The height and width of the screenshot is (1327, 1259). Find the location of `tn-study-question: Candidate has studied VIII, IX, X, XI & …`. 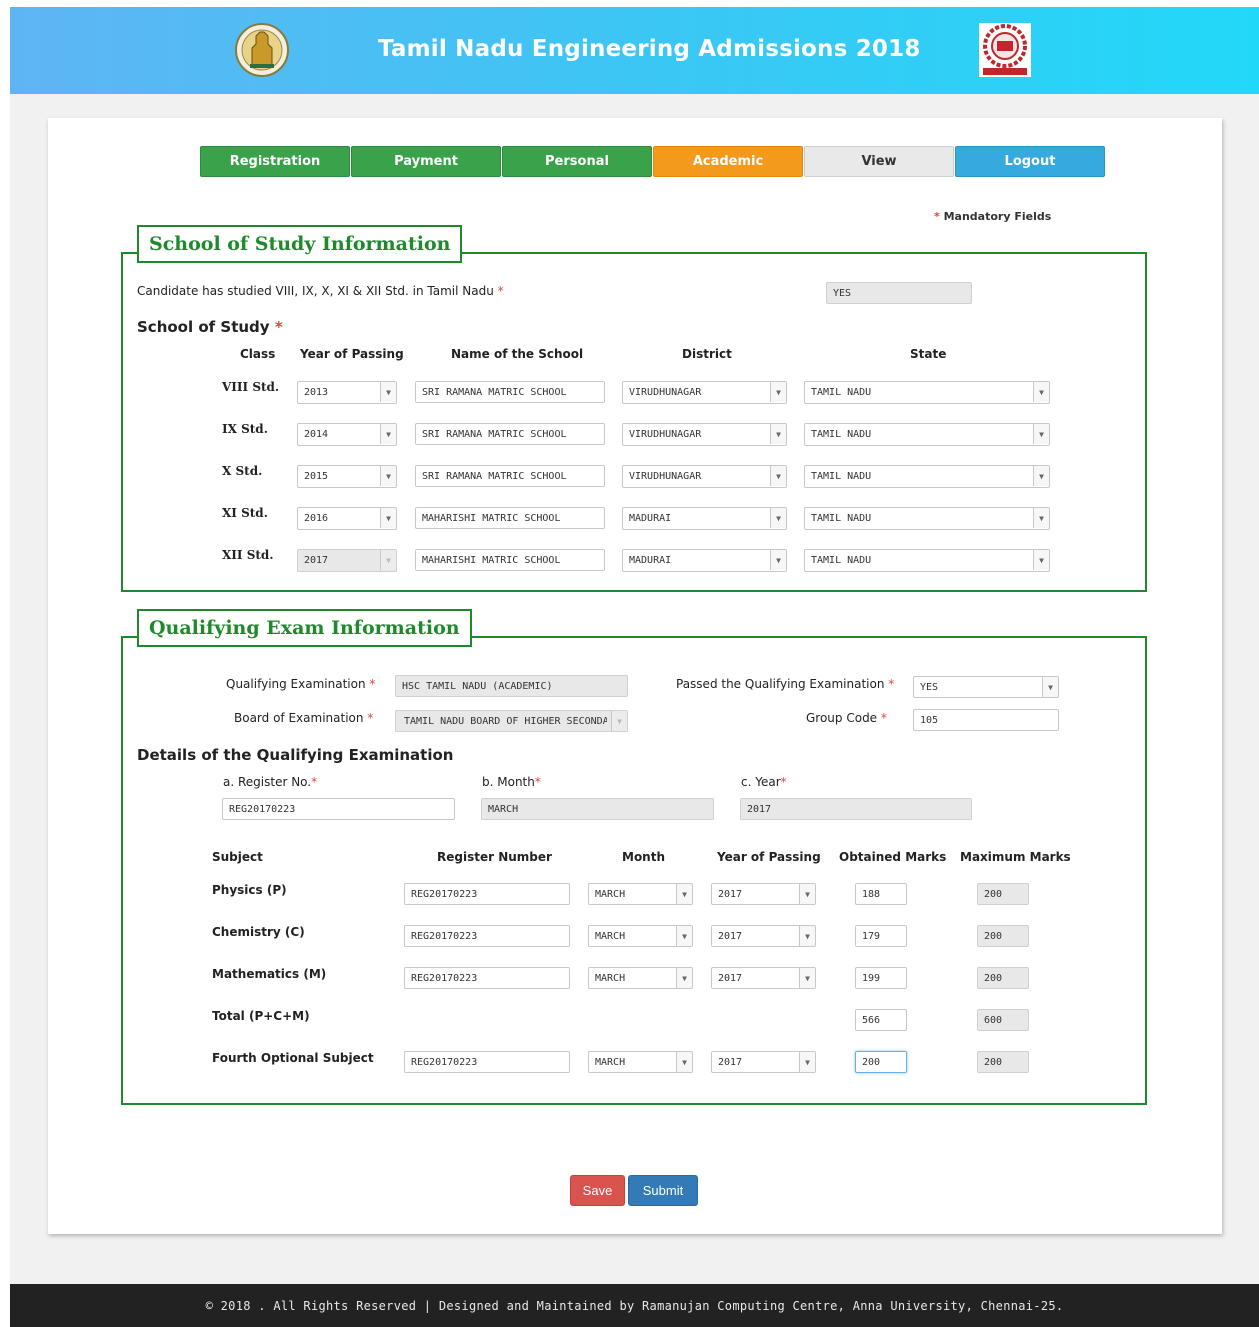

tn-study-question: Candidate has studied VIII, IX, X, XI & … is located at coordinates (320, 291).